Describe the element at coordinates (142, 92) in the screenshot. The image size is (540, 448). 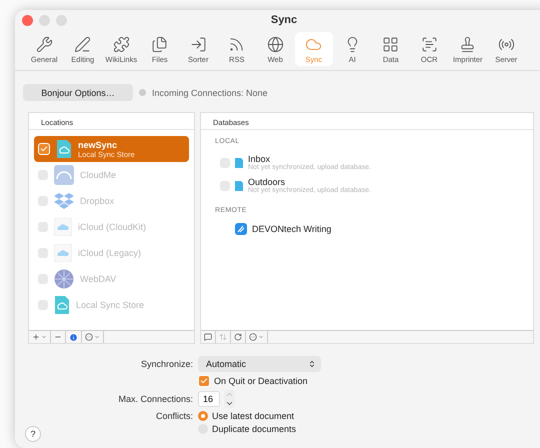
I see `status-dot` at that location.